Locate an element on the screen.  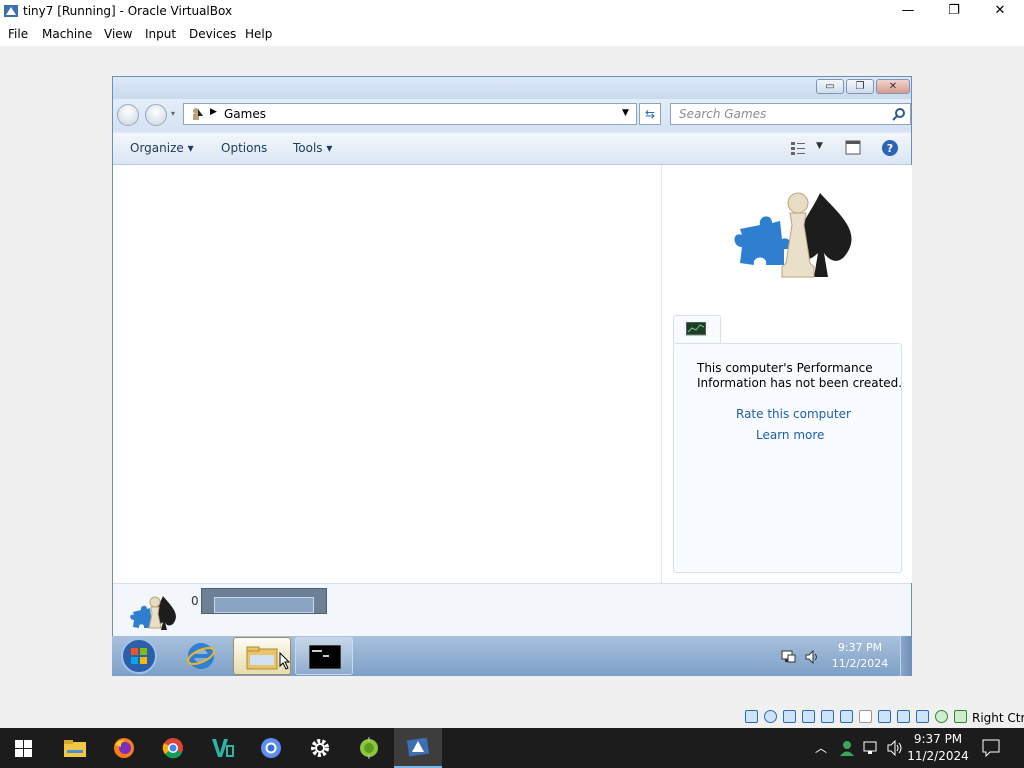
menu-devices: Devices is located at coordinates (212, 34).